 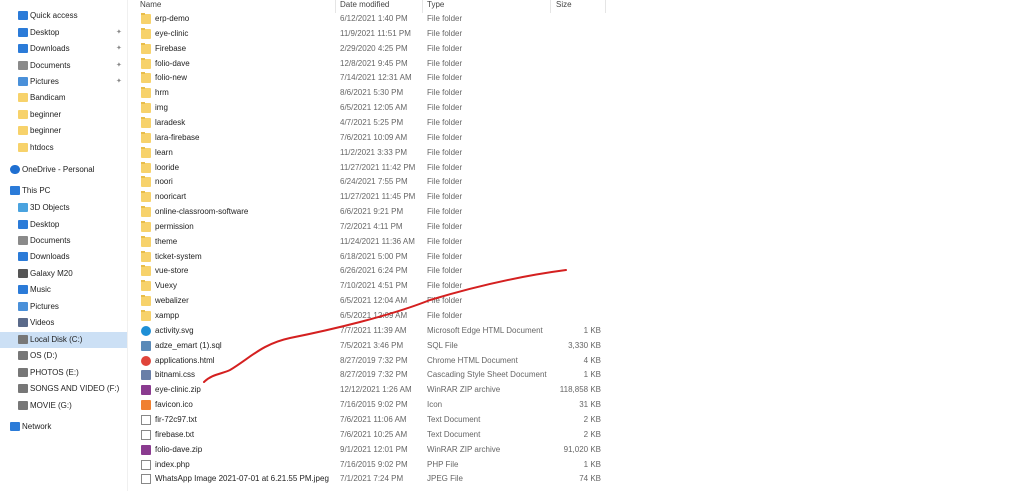 What do you see at coordinates (370, 271) in the screenshot?
I see `file-row: vue-store 6/26/2021 6:24 PM File folder` at bounding box center [370, 271].